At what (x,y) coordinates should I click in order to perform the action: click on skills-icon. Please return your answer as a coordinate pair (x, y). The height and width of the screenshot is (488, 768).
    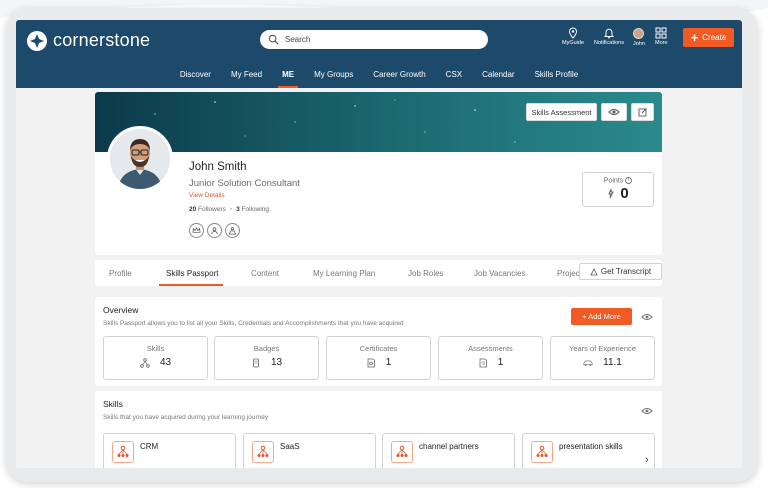
    Looking at the image, I should click on (145, 362).